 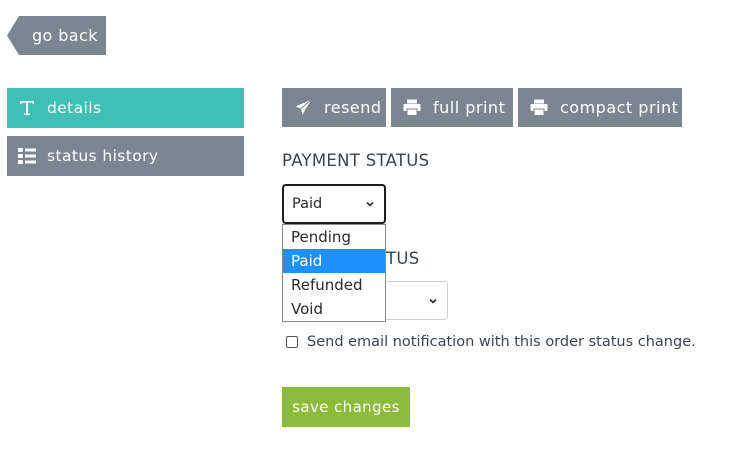 I want to click on list-icon, so click(x=27, y=156).